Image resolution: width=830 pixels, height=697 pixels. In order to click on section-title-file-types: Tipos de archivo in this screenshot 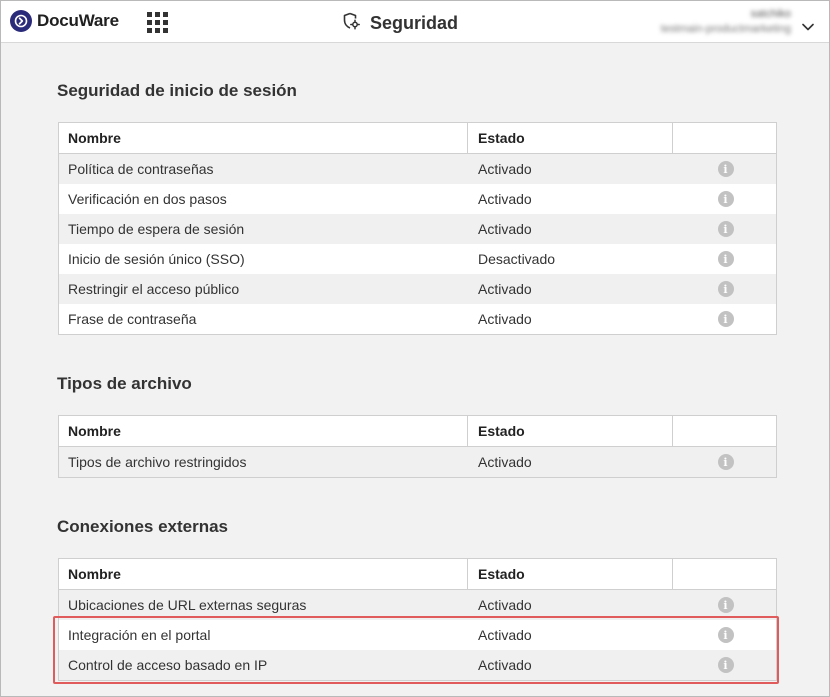, I will do `click(124, 383)`.